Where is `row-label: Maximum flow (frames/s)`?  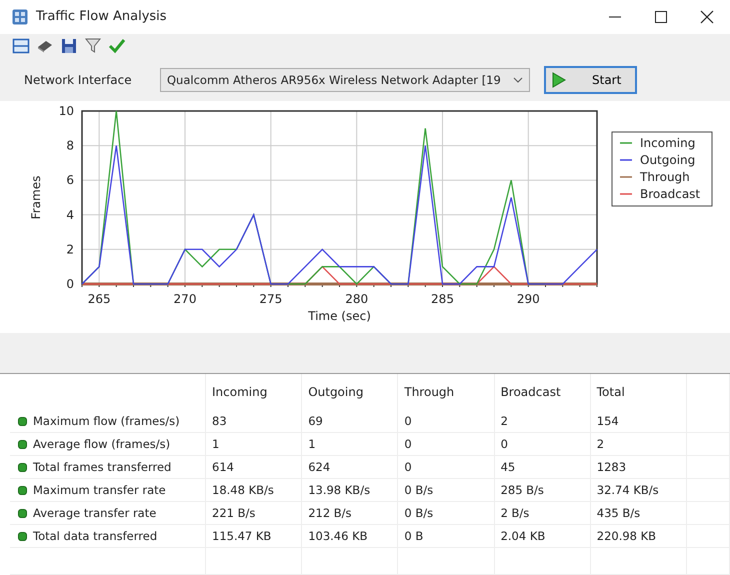 row-label: Maximum flow (frames/s) is located at coordinates (106, 421).